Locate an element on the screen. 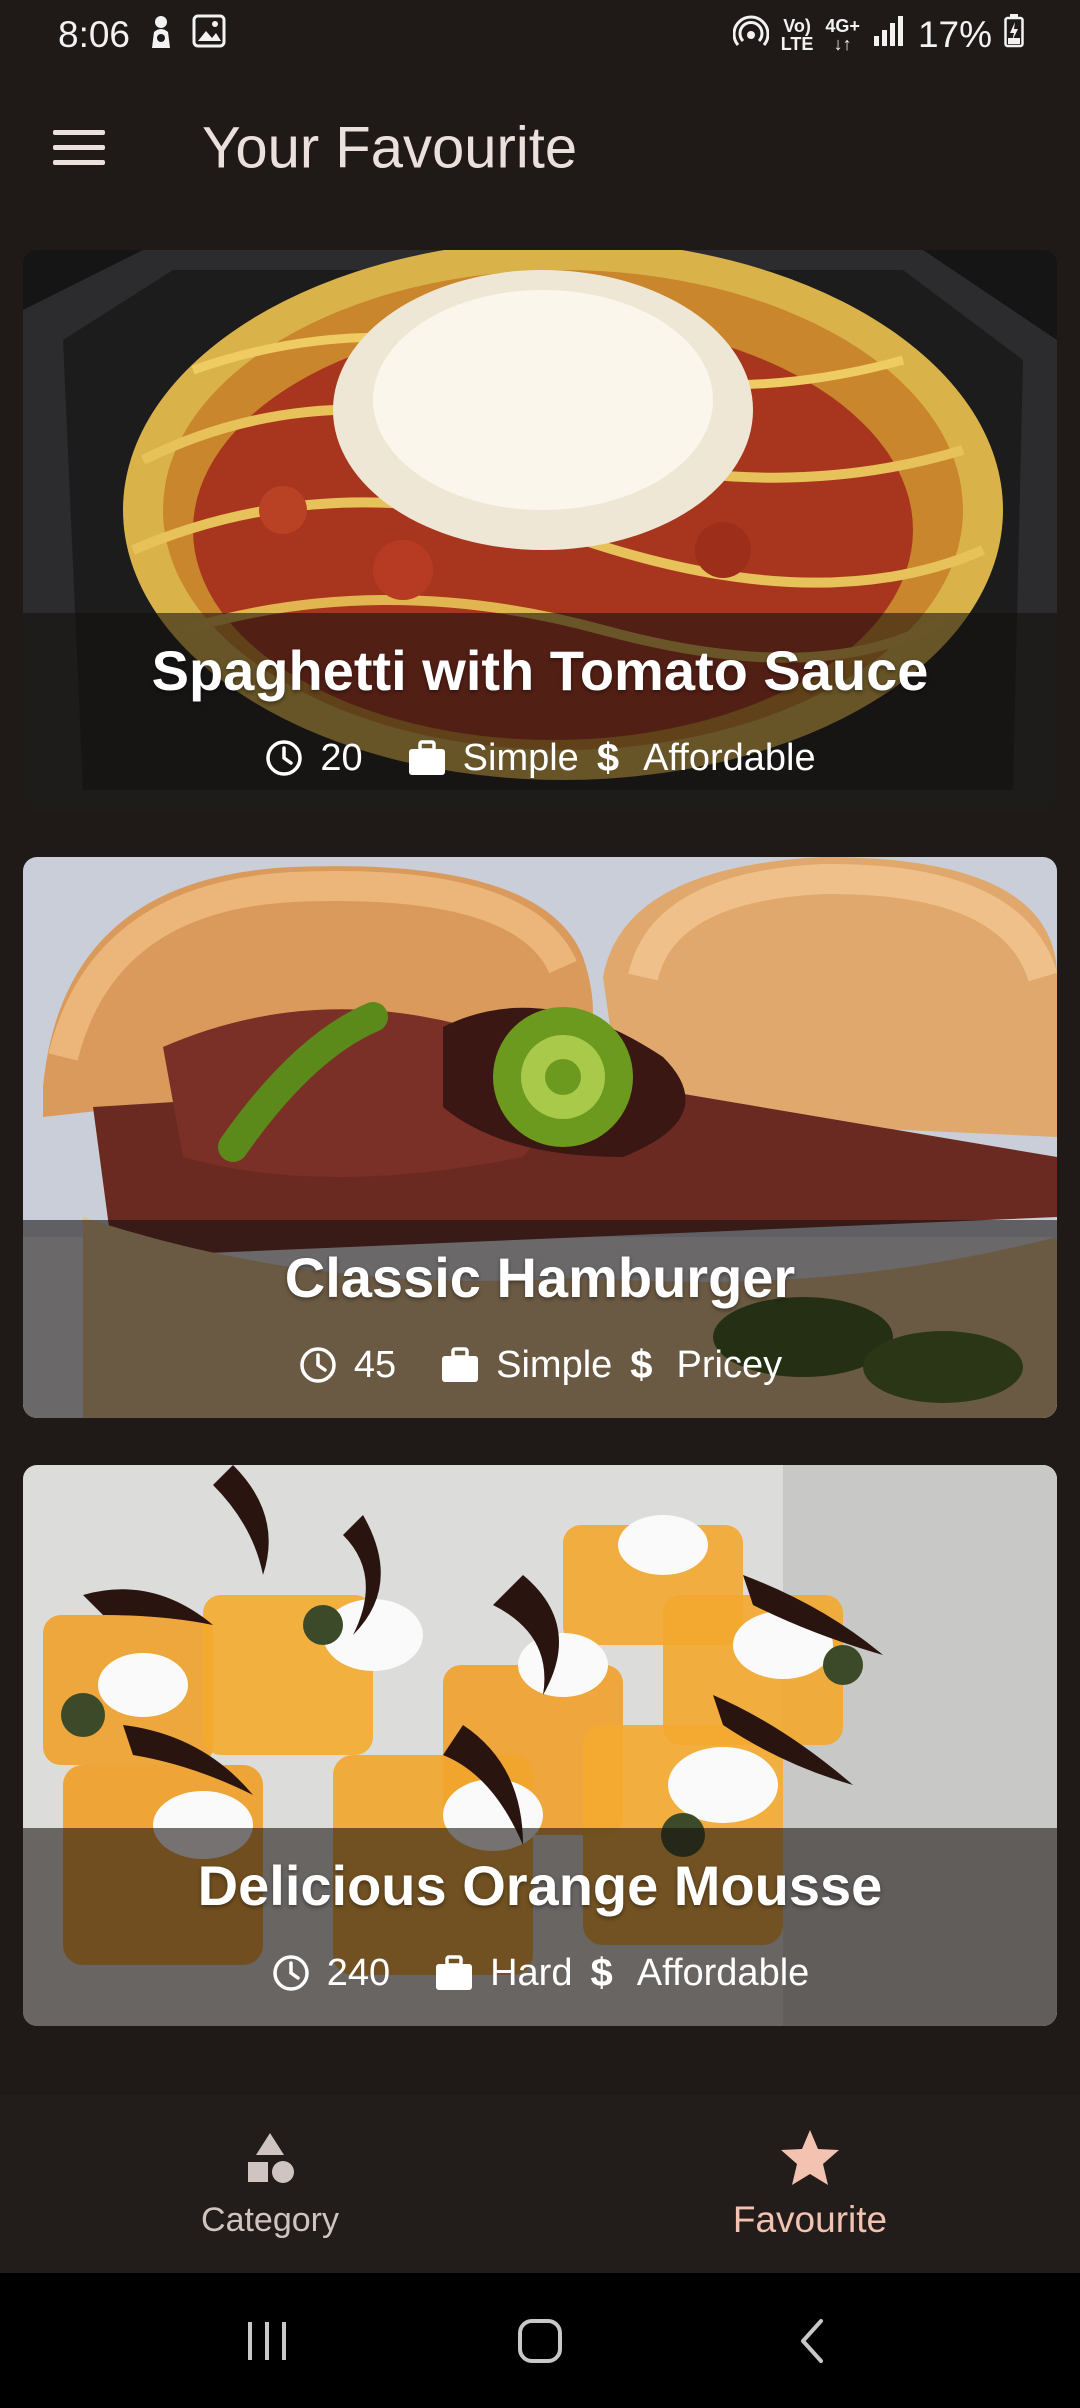 This screenshot has width=1080, height=2408. volte-top-text: Vo) is located at coordinates (797, 26).